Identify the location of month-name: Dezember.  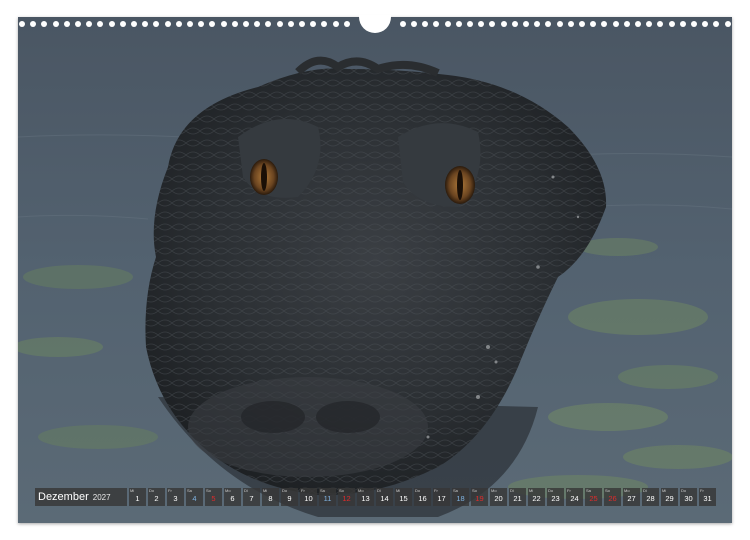
(63, 497).